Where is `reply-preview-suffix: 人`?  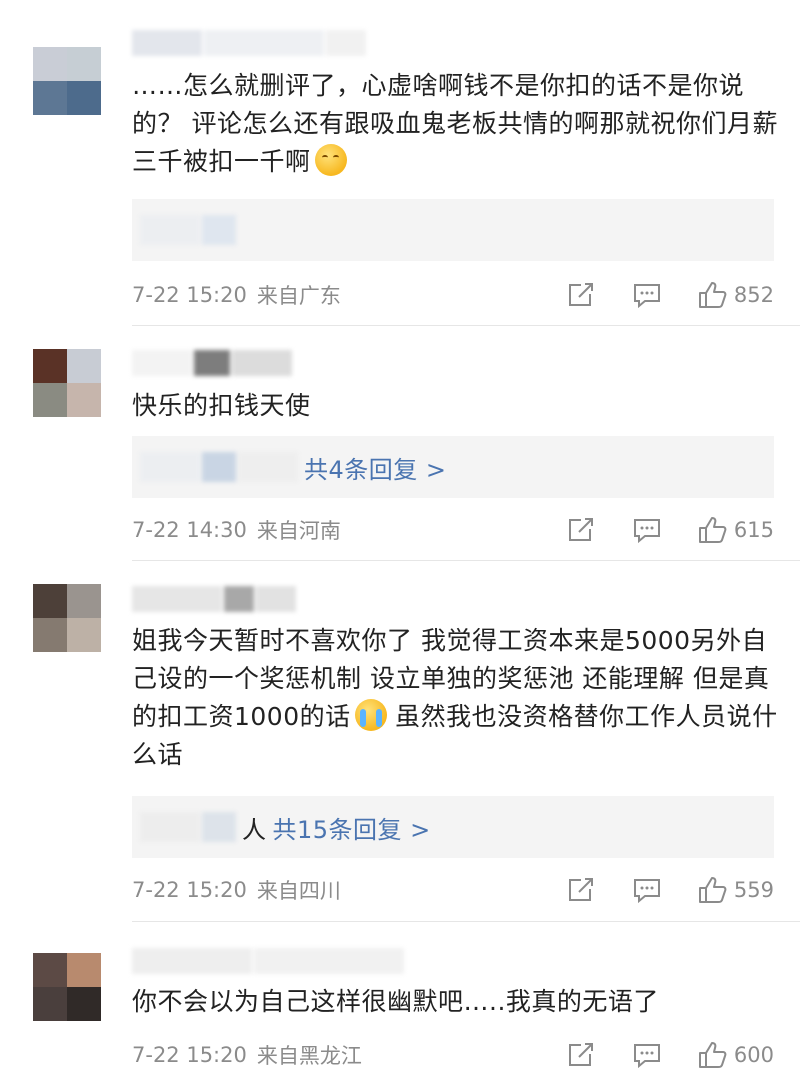
reply-preview-suffix: 人 is located at coordinates (254, 829).